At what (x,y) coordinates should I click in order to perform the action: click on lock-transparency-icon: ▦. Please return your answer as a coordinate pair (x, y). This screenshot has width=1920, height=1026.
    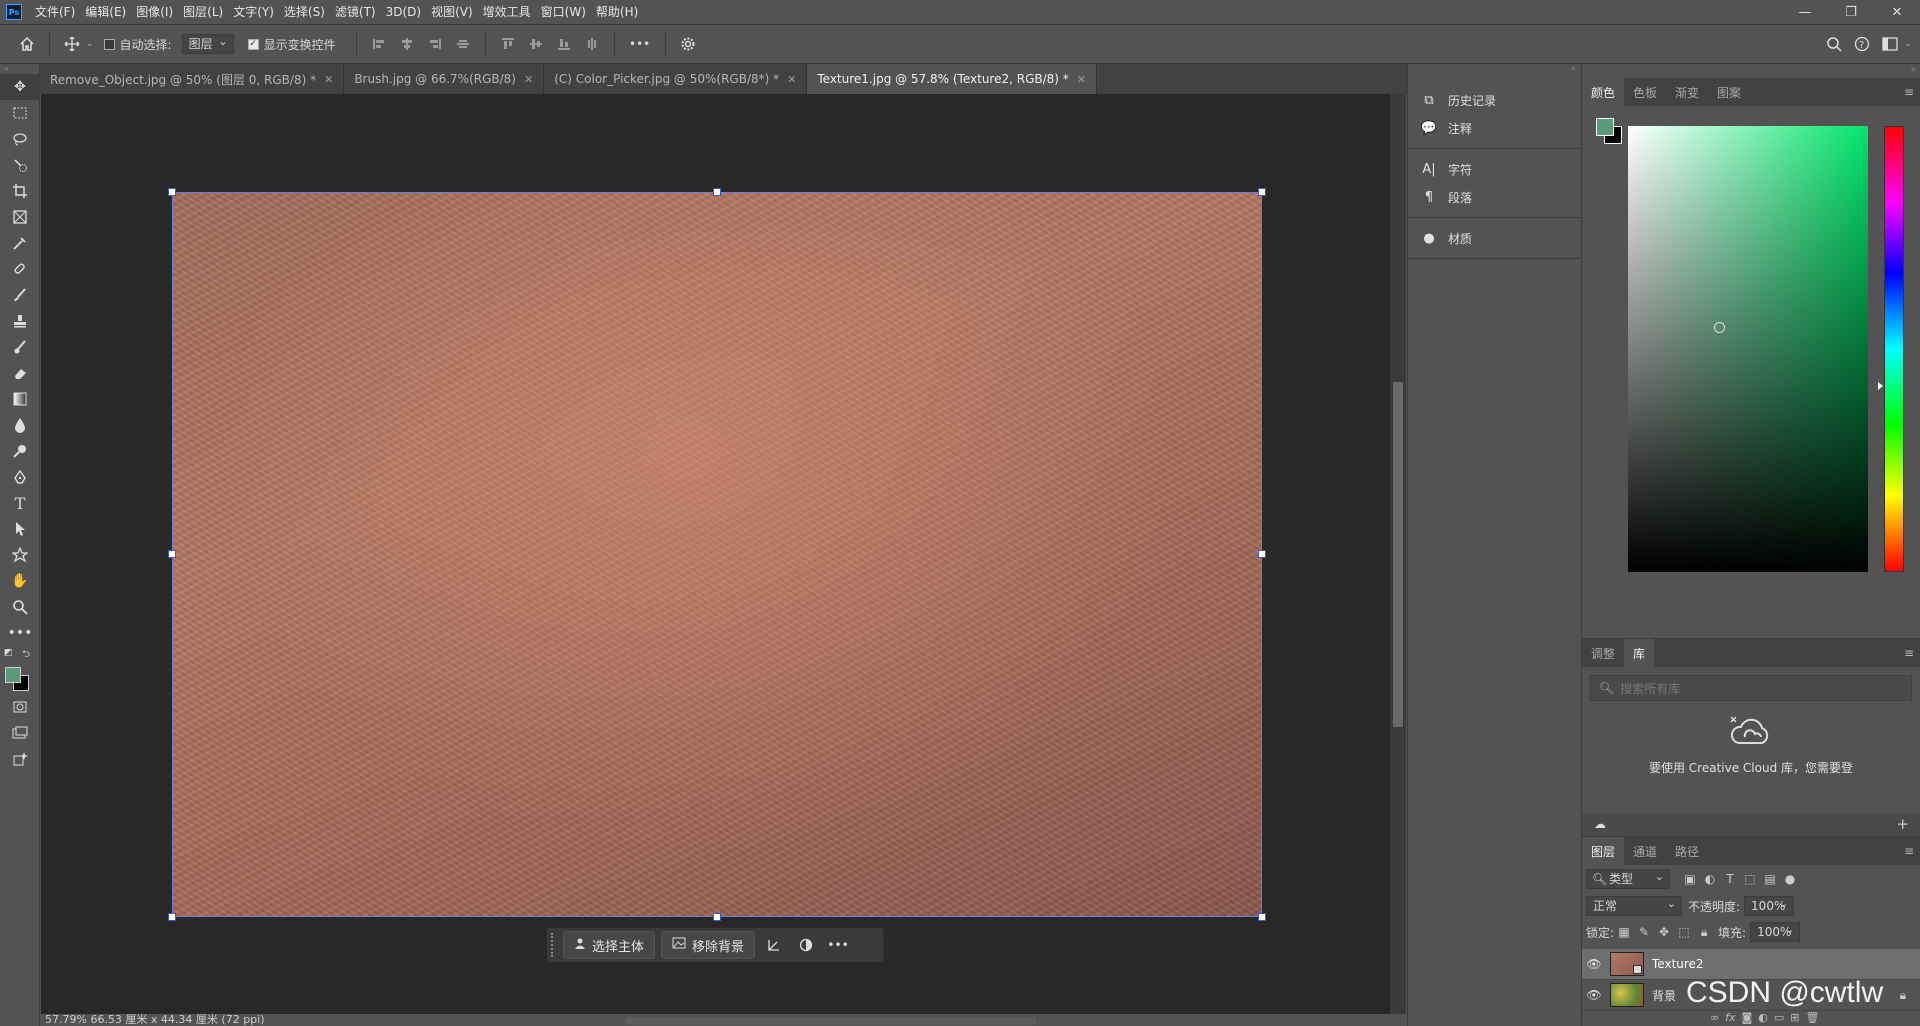
    Looking at the image, I should click on (1624, 932).